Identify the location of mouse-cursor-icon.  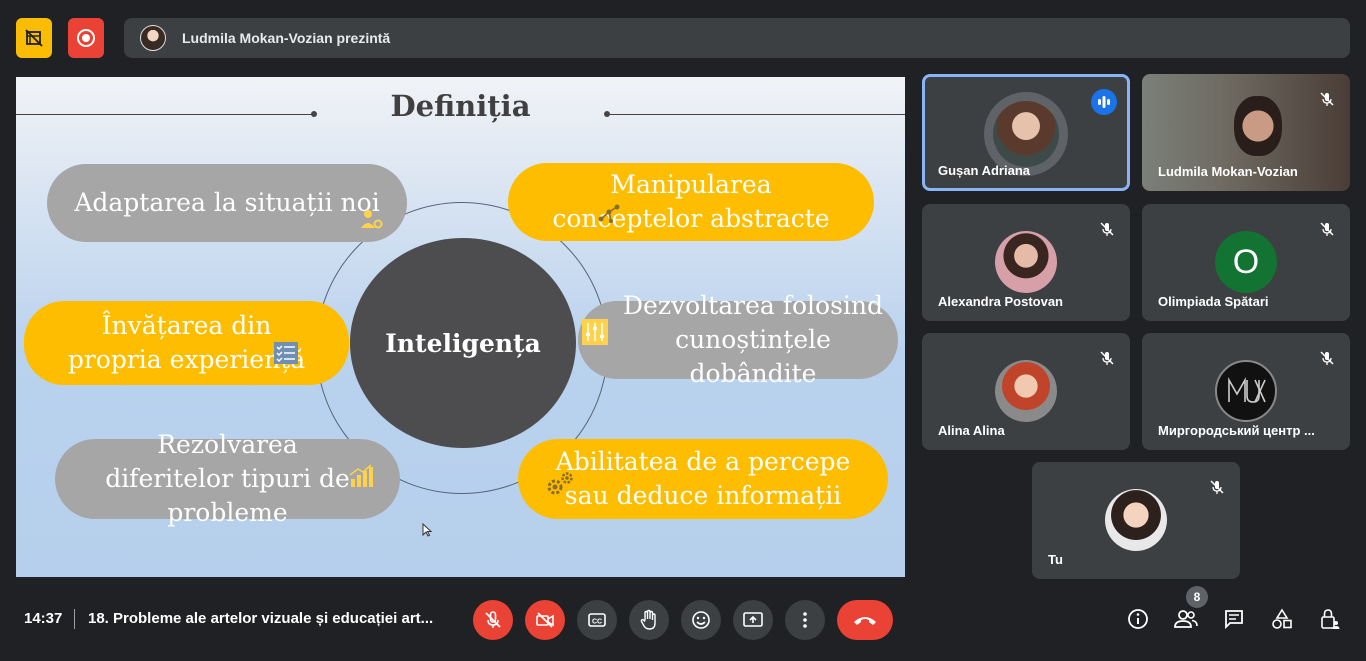
(427, 530).